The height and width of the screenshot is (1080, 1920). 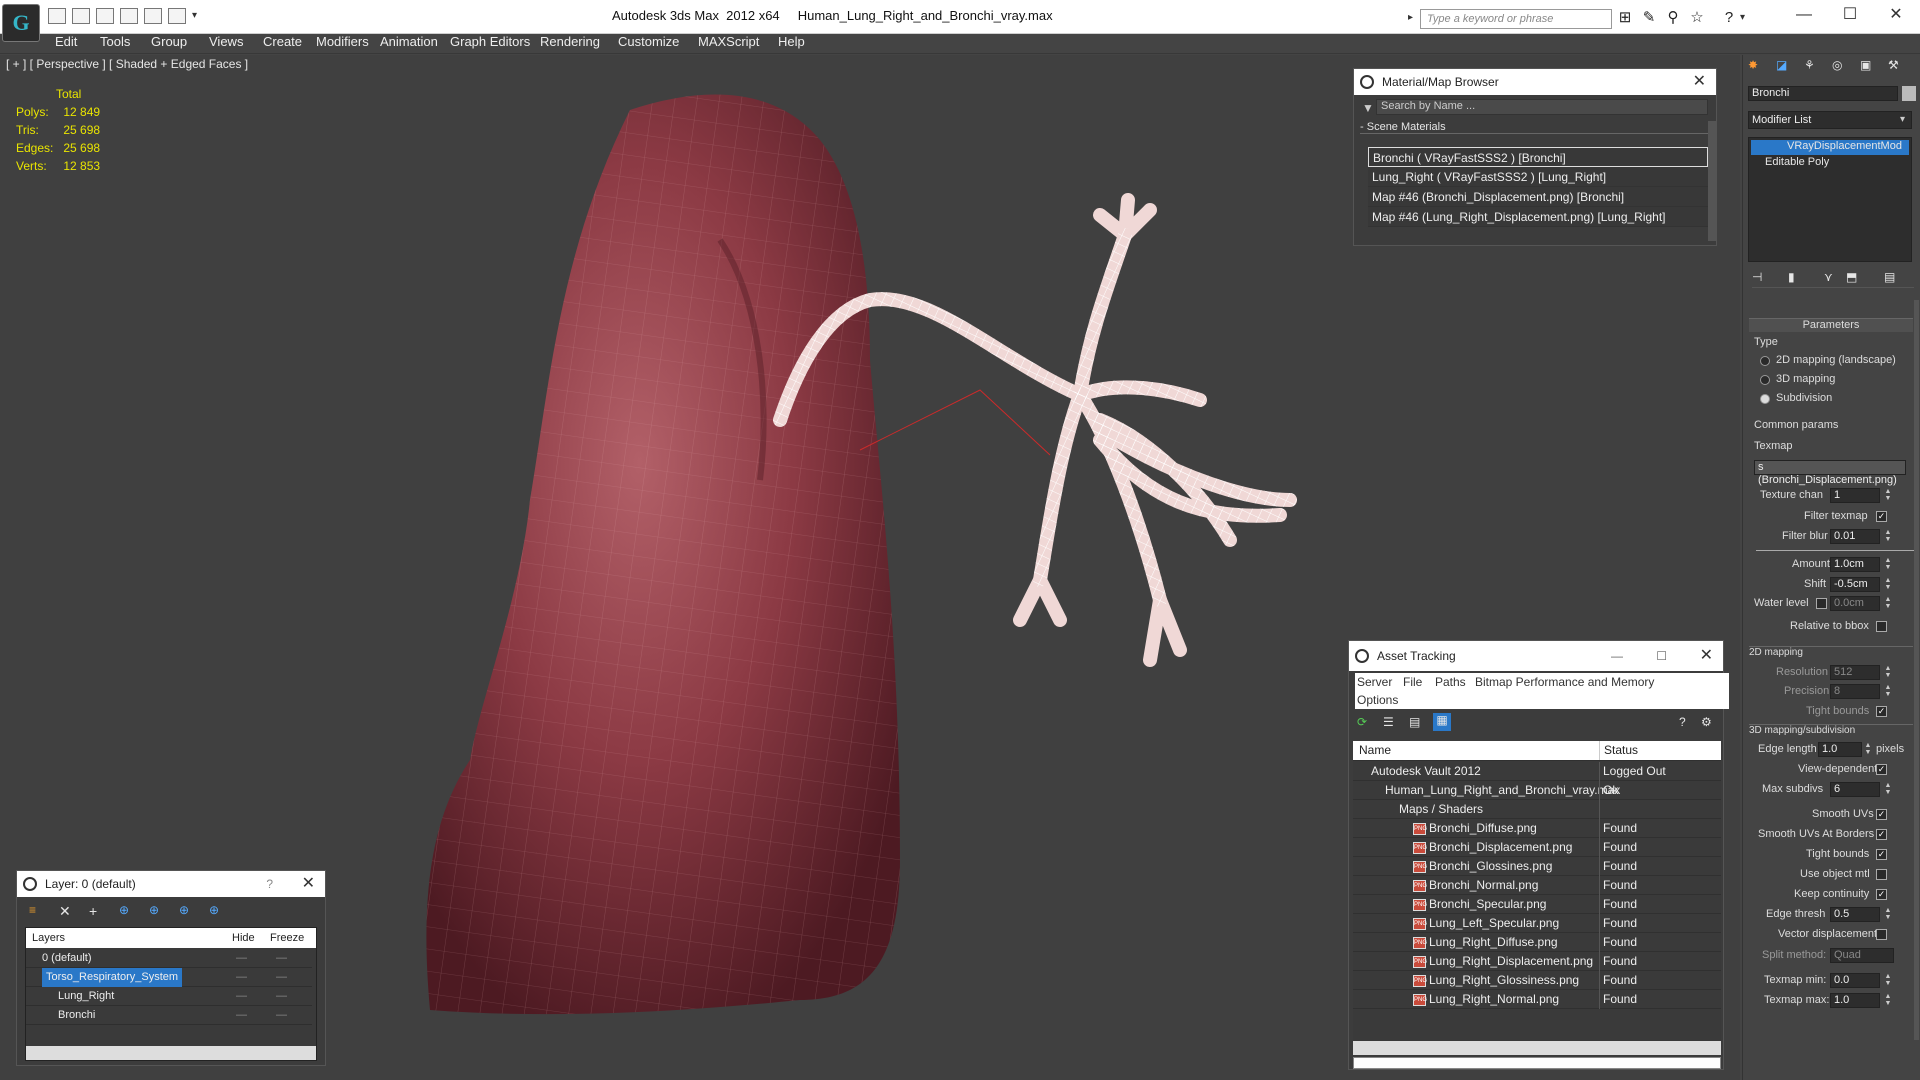 I want to click on edge-length-spinner: ▲ ▼, so click(x=1868, y=749).